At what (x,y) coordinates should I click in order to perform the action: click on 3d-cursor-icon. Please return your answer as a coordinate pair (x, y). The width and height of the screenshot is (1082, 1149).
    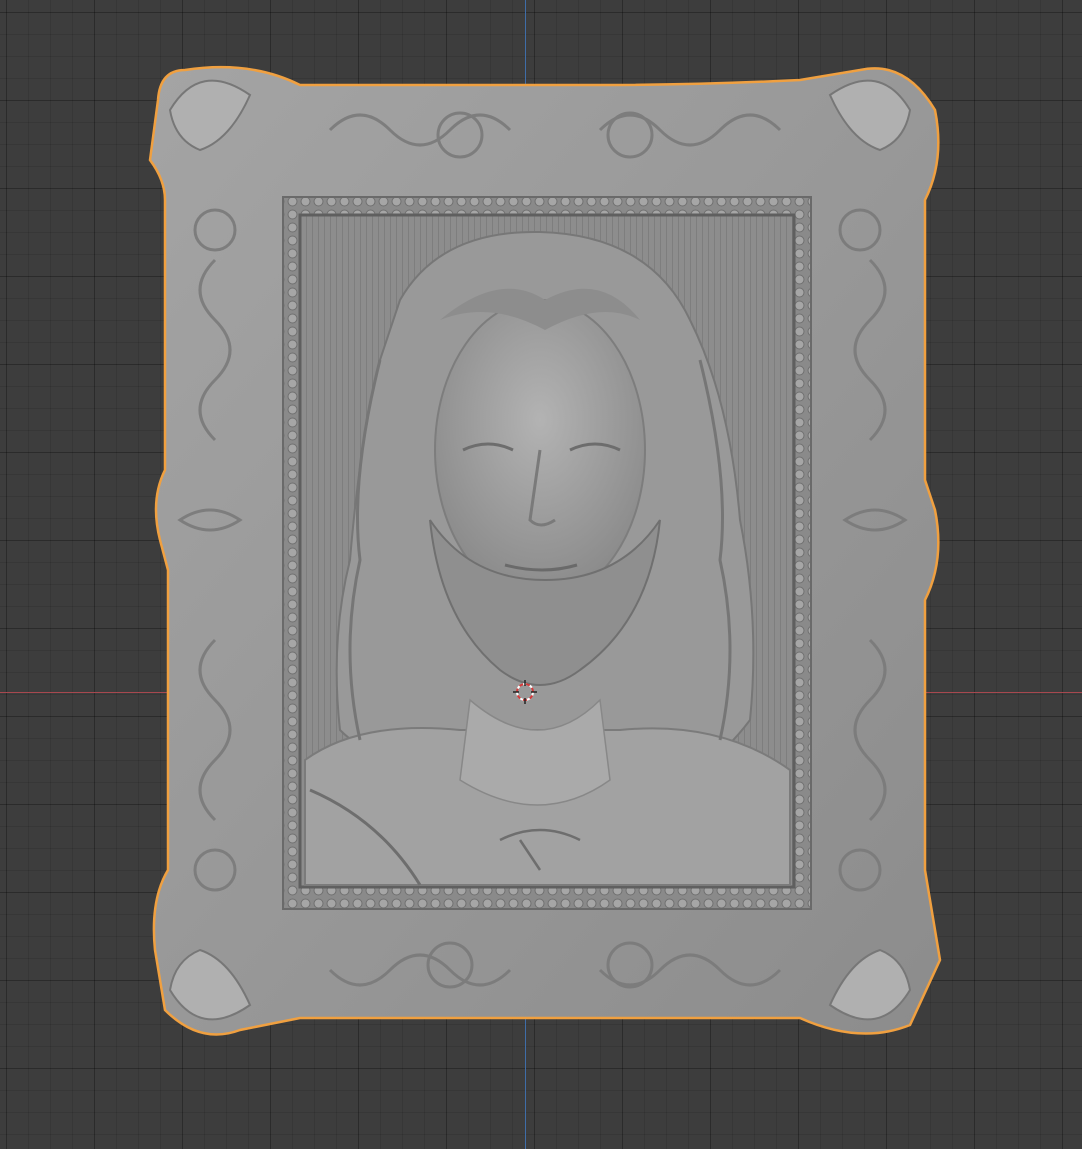
    Looking at the image, I should click on (525, 692).